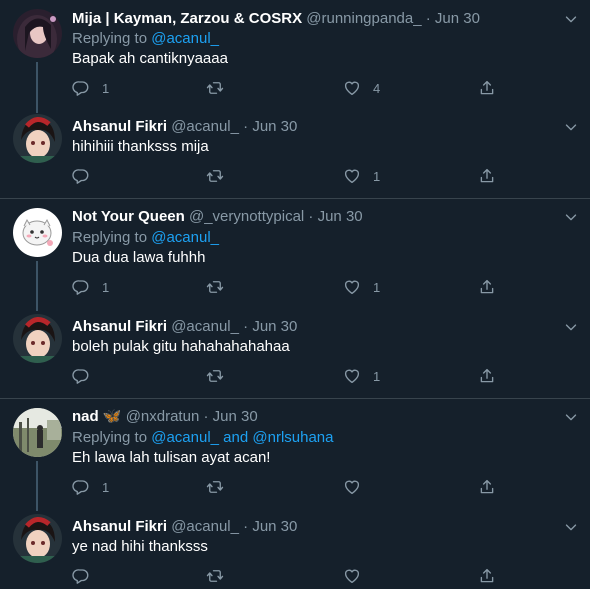 The width and height of the screenshot is (590, 589). Describe the element at coordinates (363, 18) in the screenshot. I see `author-handle: @runningpanda_` at that location.